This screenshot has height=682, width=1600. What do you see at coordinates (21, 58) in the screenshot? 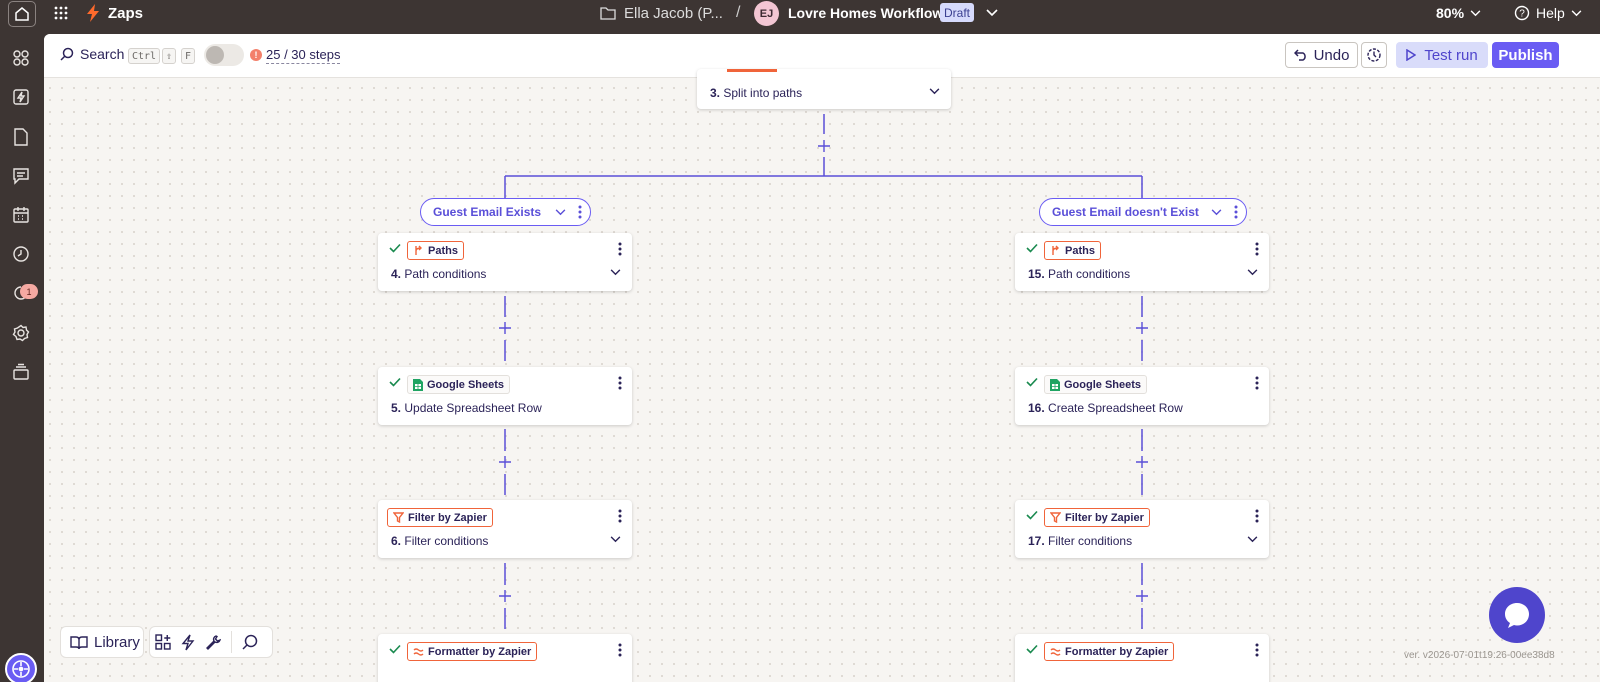
I see `apps-icon` at bounding box center [21, 58].